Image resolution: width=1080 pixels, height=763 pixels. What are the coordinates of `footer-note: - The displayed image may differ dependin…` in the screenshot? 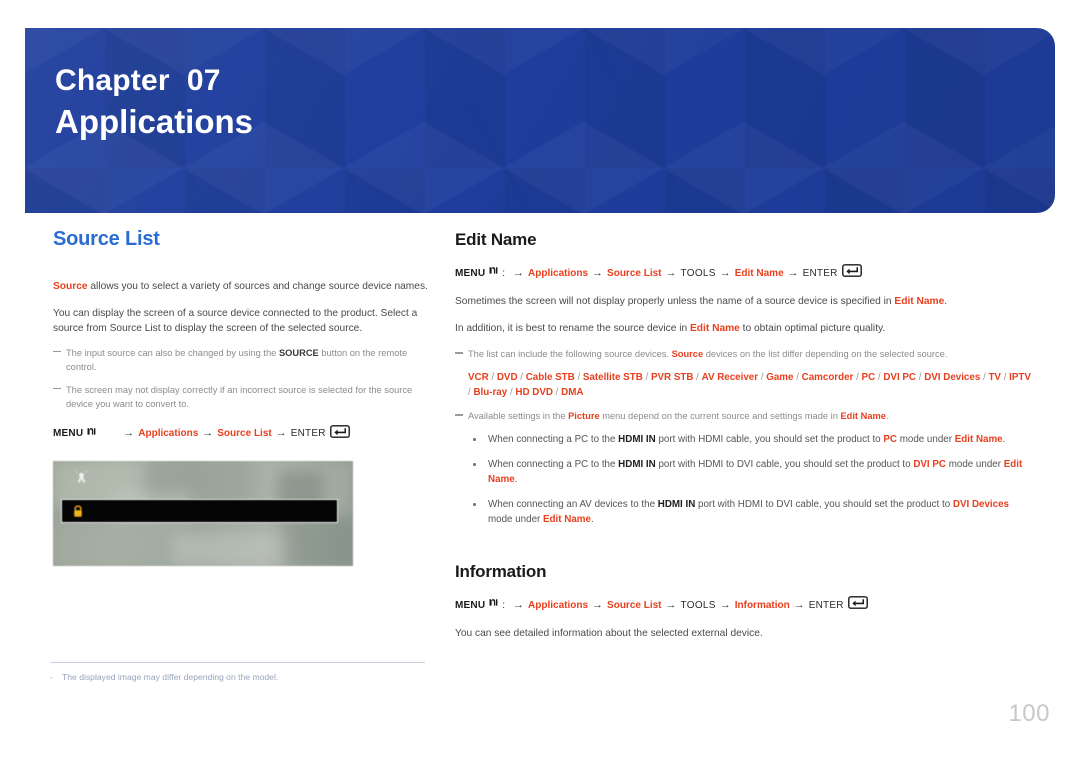 It's located at (260, 677).